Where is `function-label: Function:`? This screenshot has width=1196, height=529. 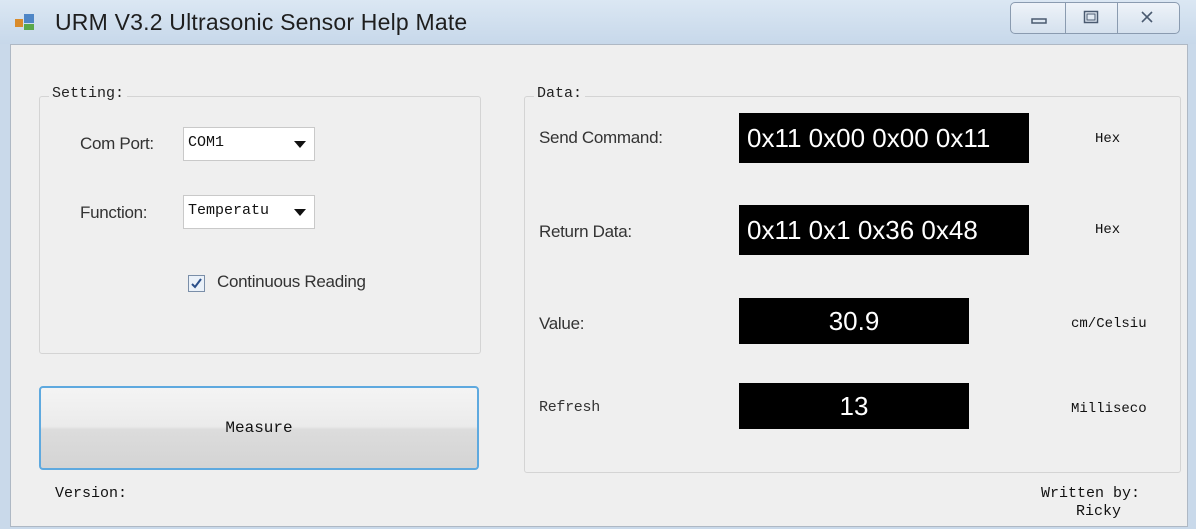
function-label: Function: is located at coordinates (114, 212).